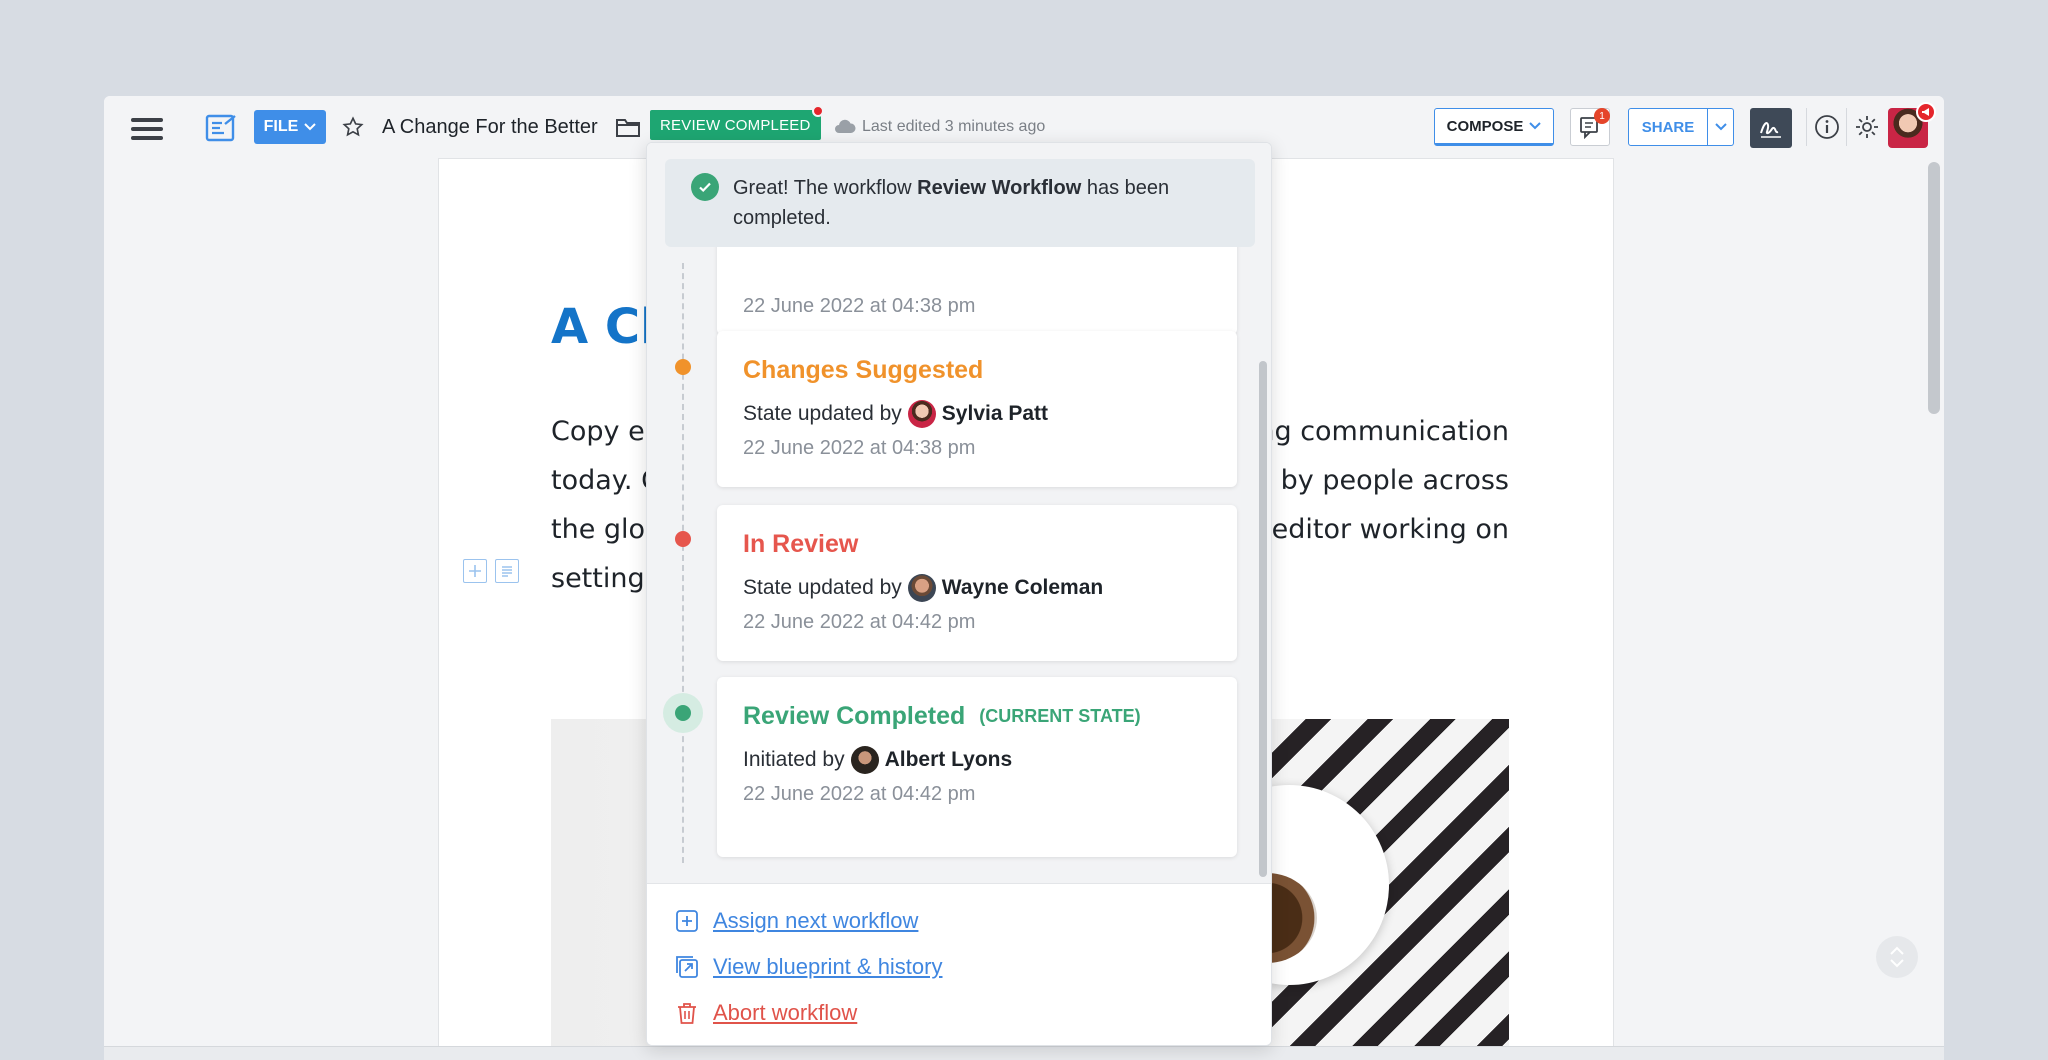 This screenshot has height=1060, width=2048. I want to click on paragraph-format-icon, so click(507, 571).